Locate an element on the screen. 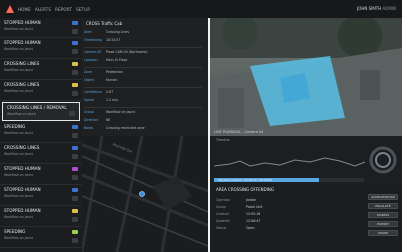  case-row: Created 12:05:18 is located at coordinates (261, 214).